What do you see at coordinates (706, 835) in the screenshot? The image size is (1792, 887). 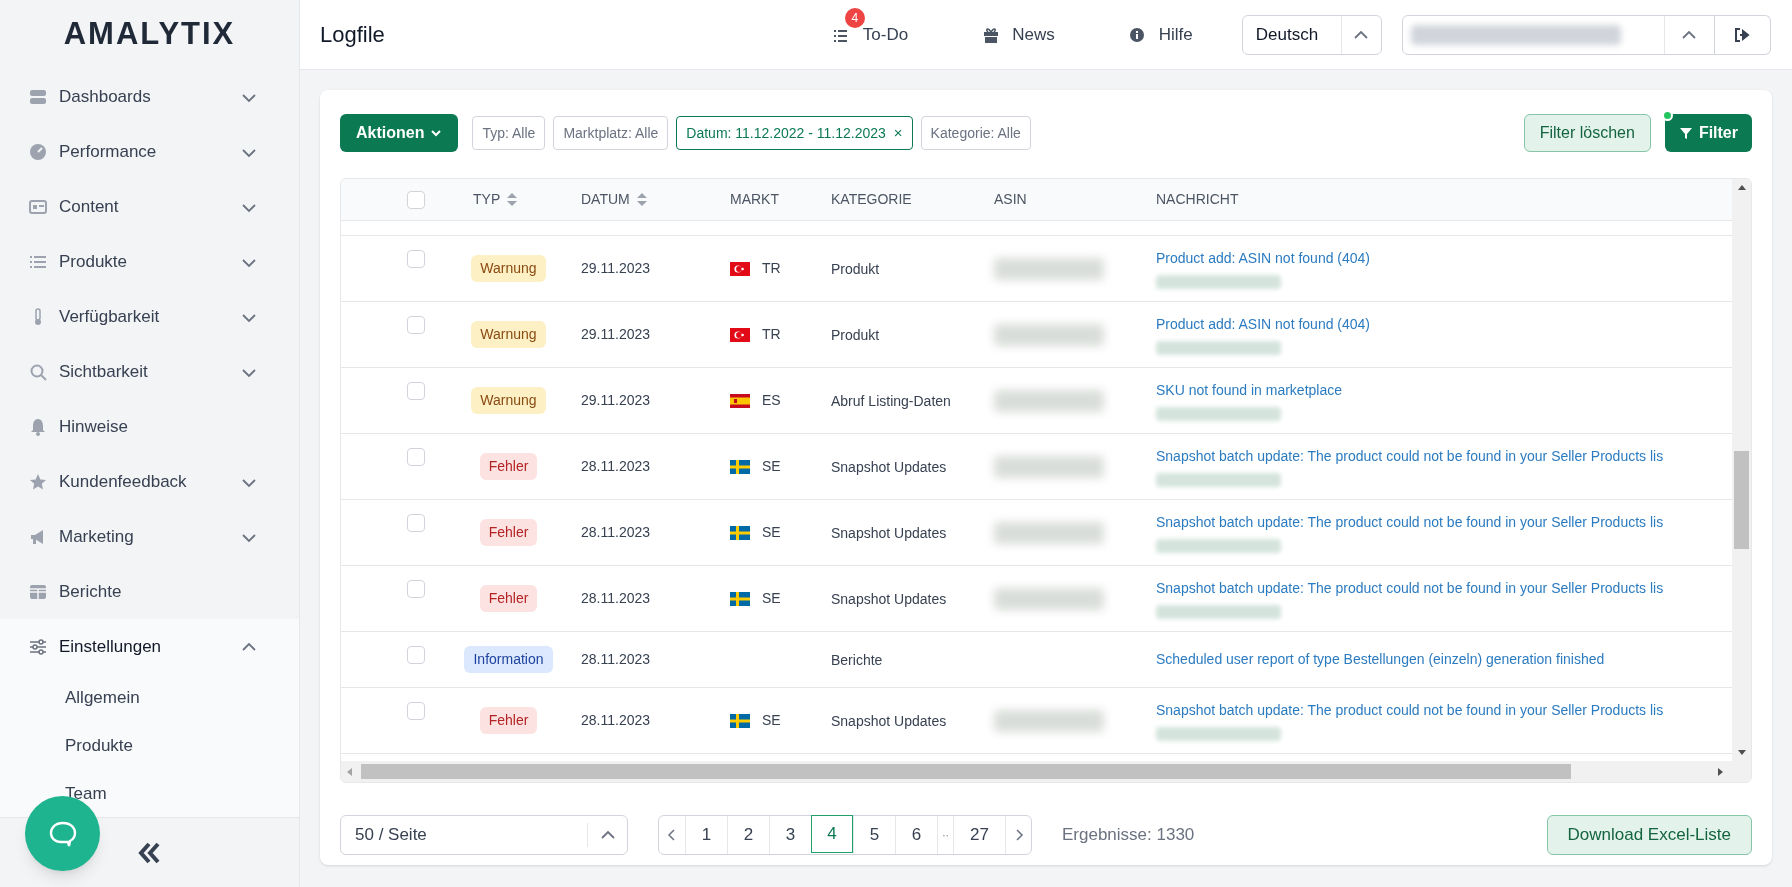 I see `page-button: 1` at bounding box center [706, 835].